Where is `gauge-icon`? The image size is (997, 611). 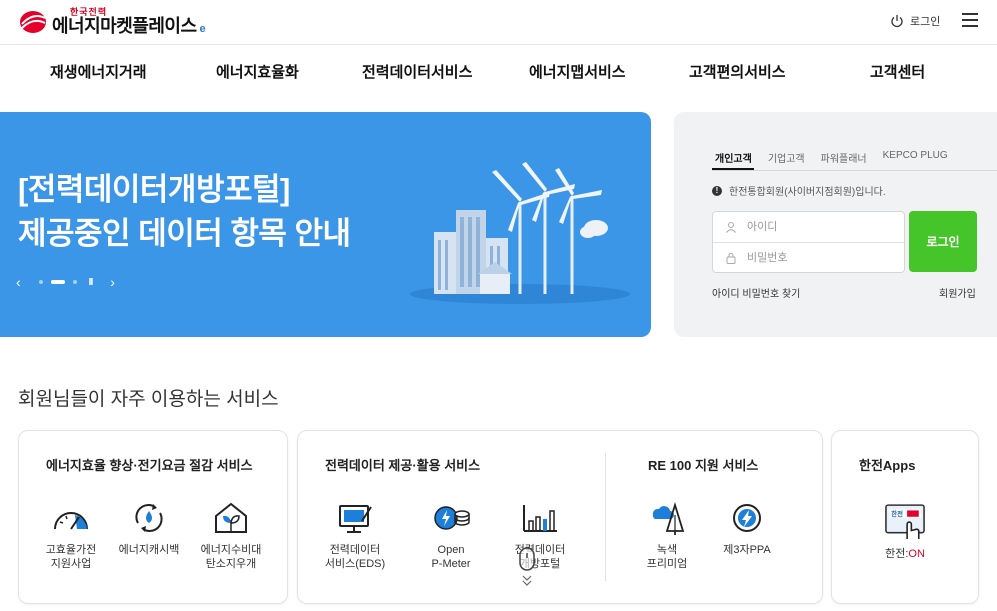 gauge-icon is located at coordinates (71, 521).